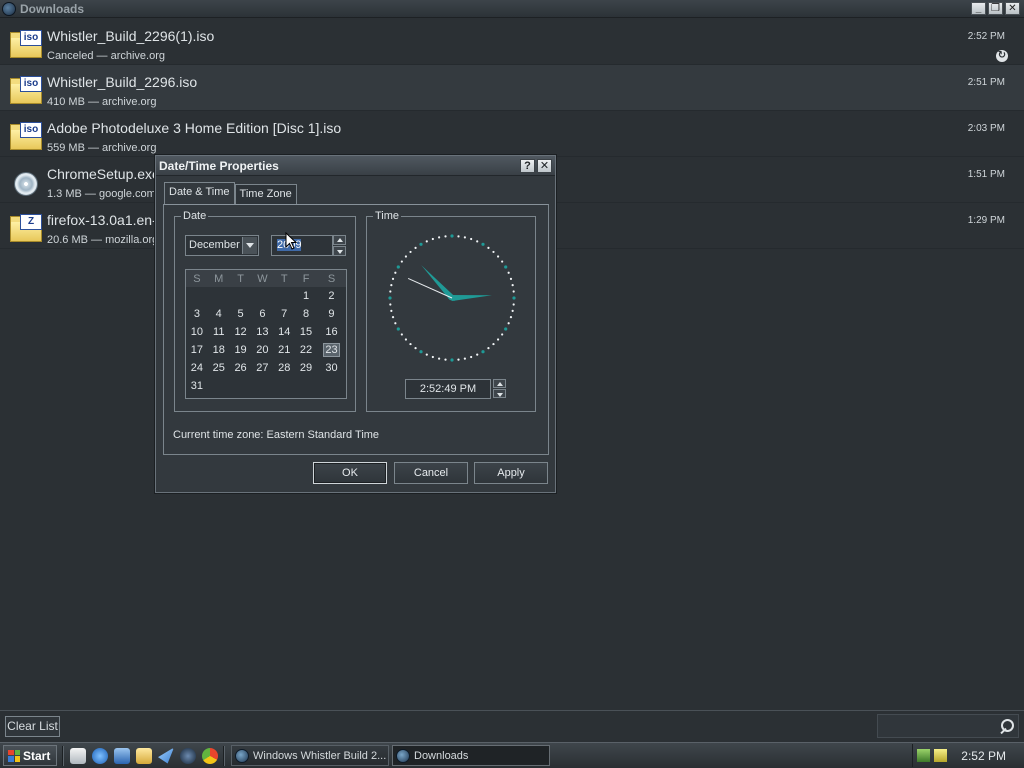  Describe the element at coordinates (978, 8) in the screenshot. I see `minimize-button: _` at that location.